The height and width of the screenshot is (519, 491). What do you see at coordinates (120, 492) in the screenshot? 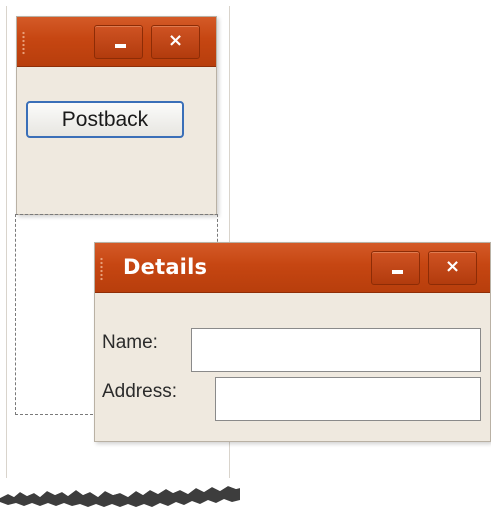
I see `torn-edge` at bounding box center [120, 492].